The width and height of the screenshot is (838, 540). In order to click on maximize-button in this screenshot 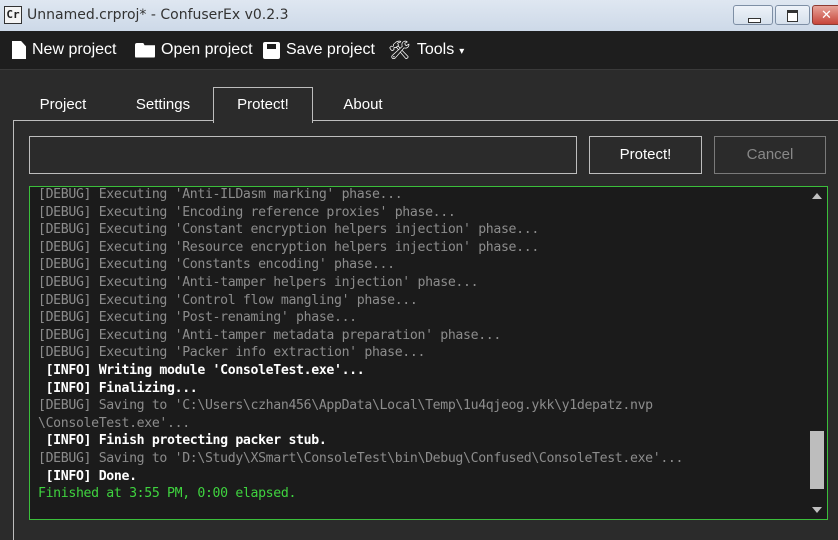, I will do `click(792, 15)`.